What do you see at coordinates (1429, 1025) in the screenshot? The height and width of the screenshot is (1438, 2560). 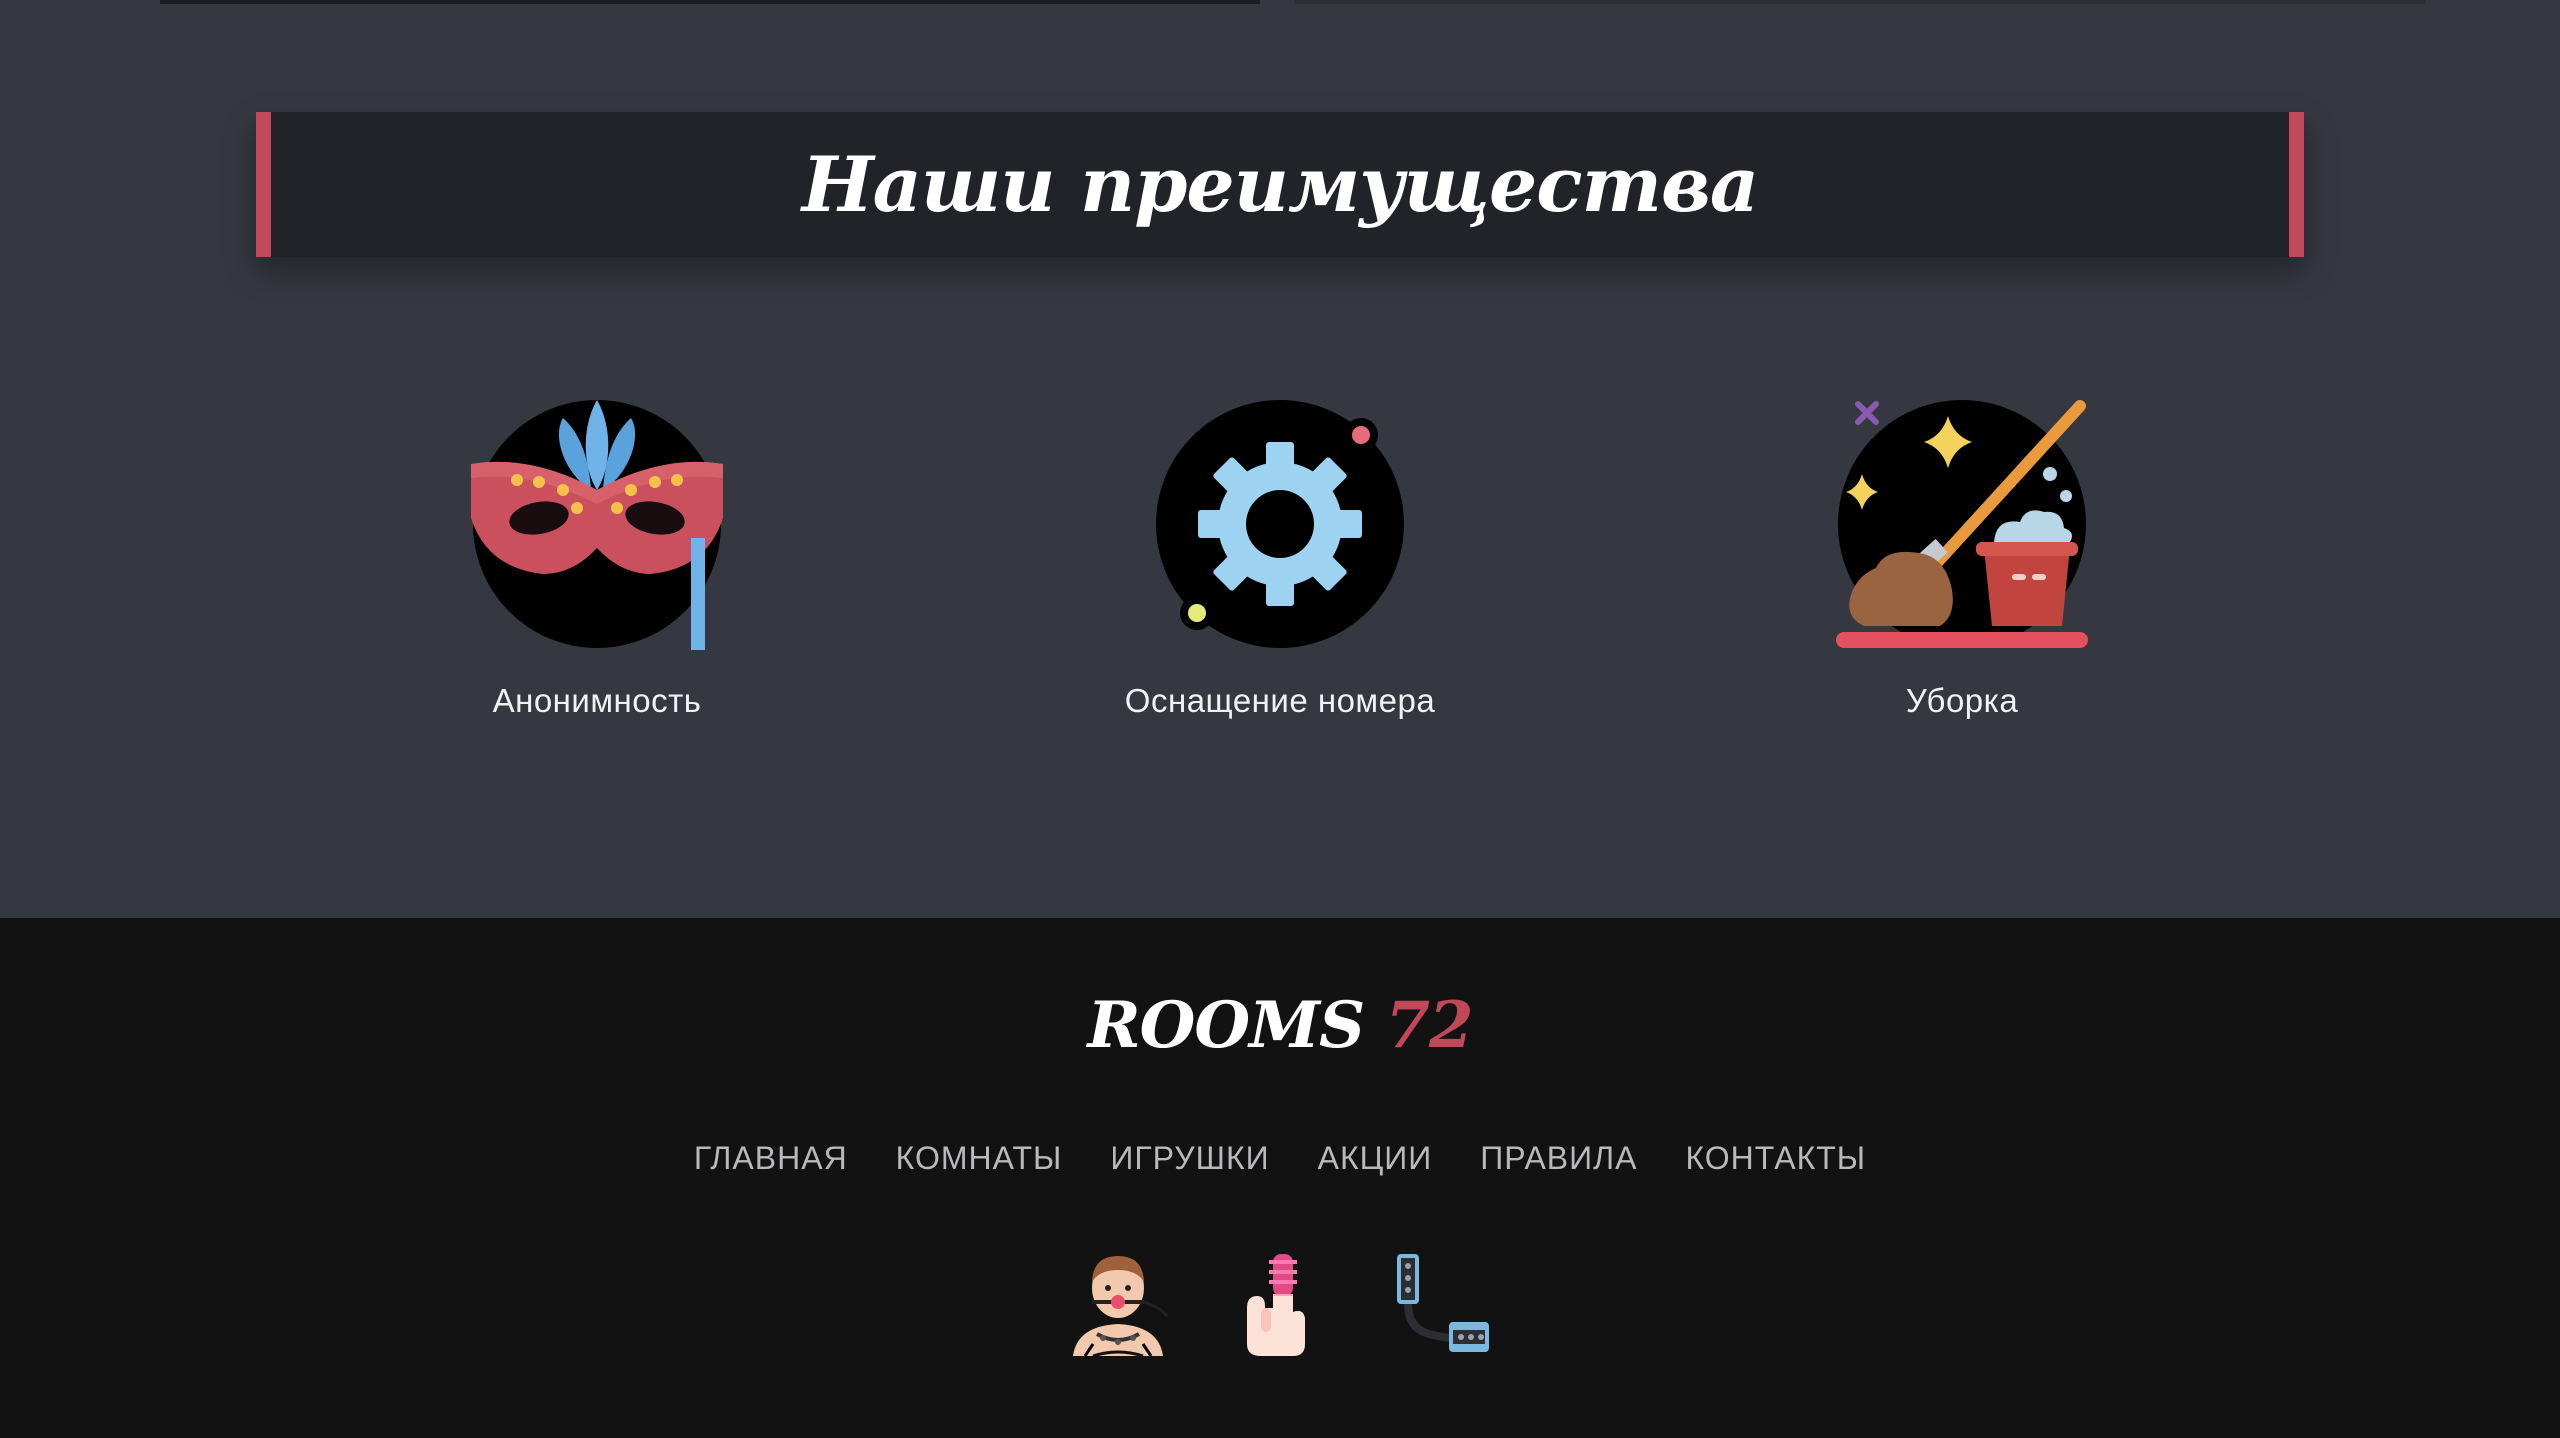 I see `logo-number: 72` at bounding box center [1429, 1025].